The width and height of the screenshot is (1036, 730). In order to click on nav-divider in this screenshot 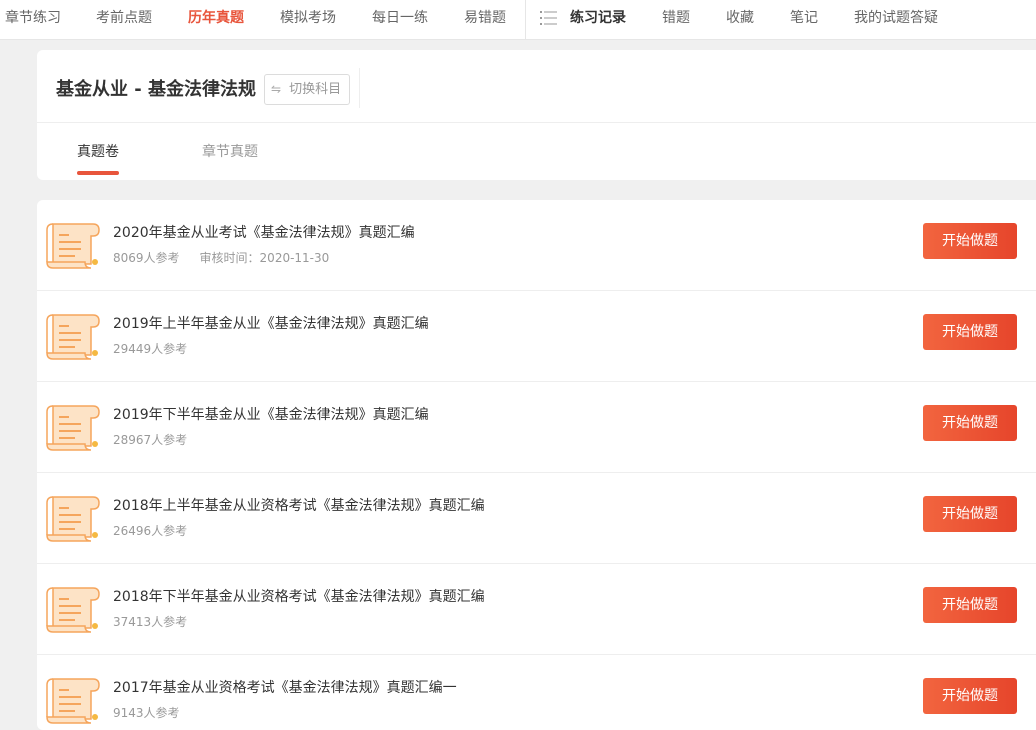, I will do `click(525, 20)`.